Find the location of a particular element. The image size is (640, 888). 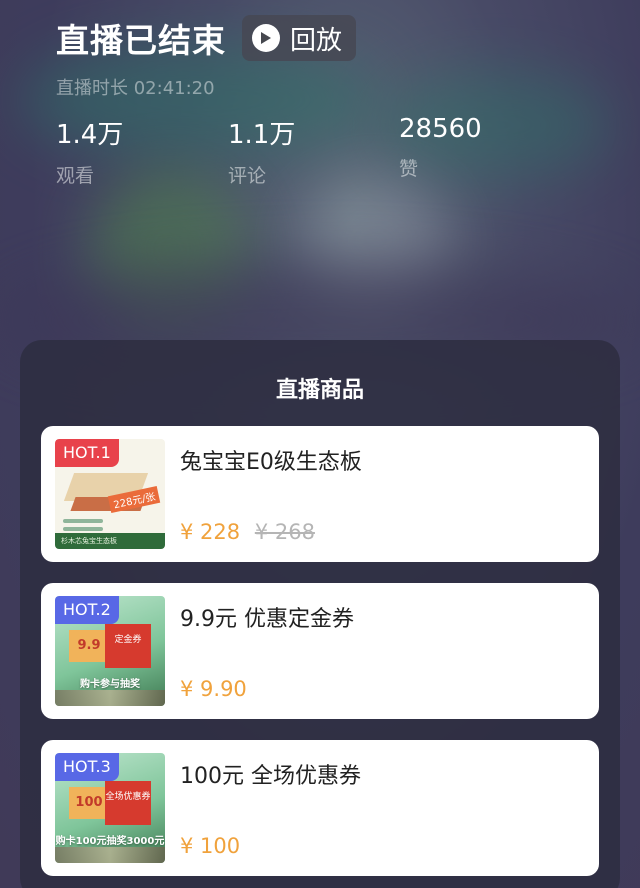

stat-value: 28560 is located at coordinates (440, 129).